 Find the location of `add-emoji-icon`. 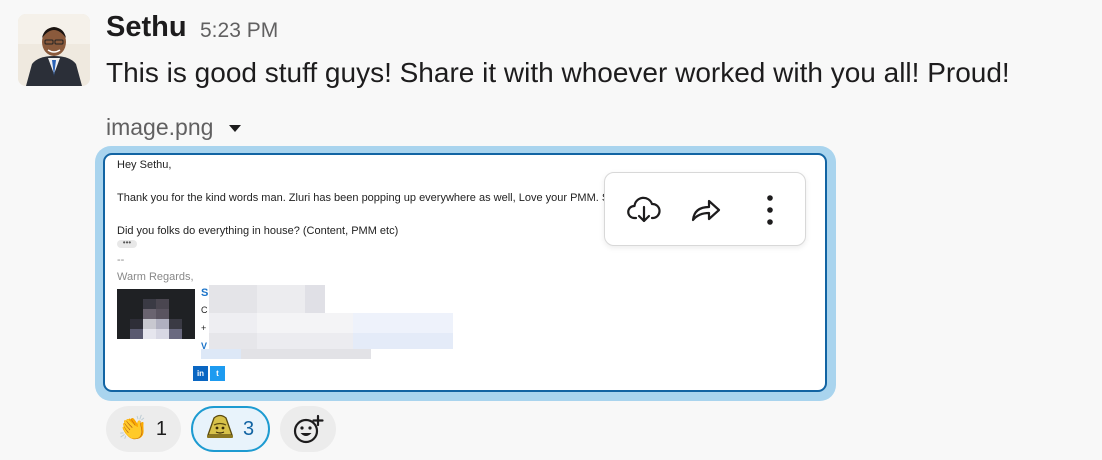

add-emoji-icon is located at coordinates (309, 429).